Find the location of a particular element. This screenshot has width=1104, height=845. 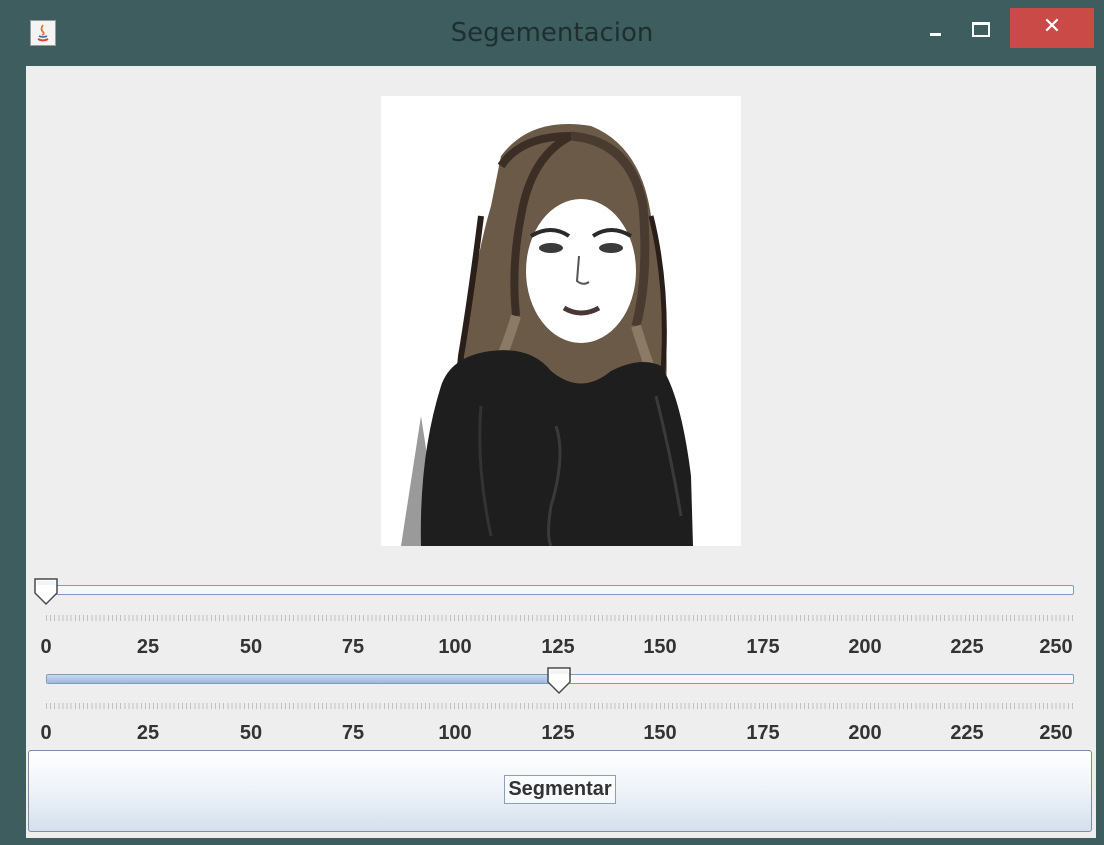

title-bar: Segementacion ✕ is located at coordinates (552, 33).